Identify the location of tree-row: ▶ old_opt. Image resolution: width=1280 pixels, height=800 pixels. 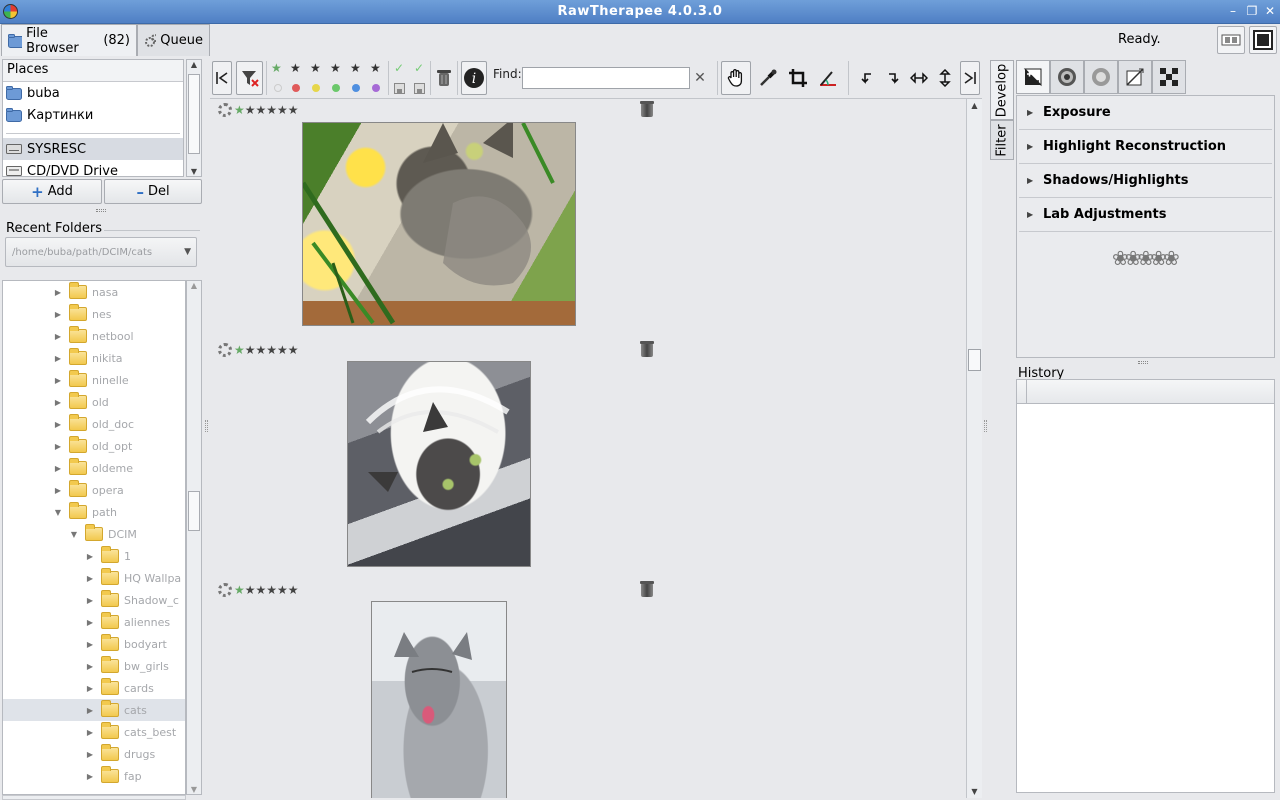
(94, 446).